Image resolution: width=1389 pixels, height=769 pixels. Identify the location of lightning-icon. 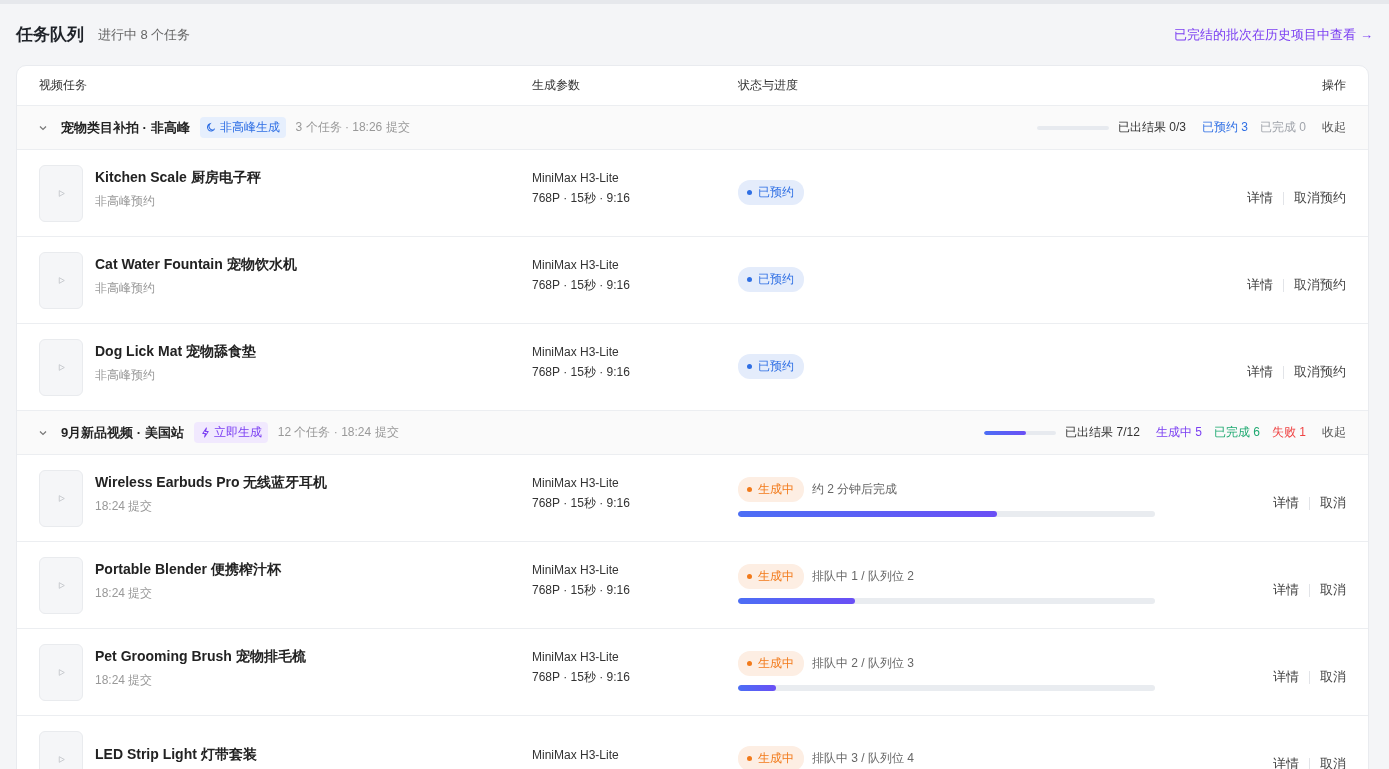
(205, 432).